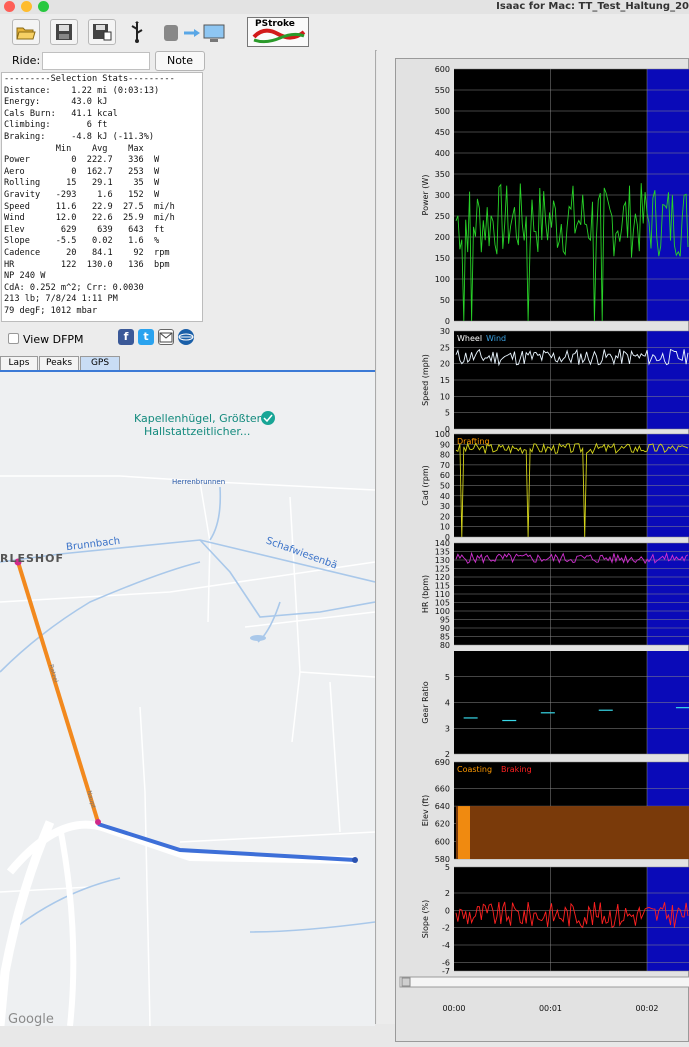 This screenshot has height=1047, width=689. What do you see at coordinates (445, 506) in the screenshot?
I see `plot-cadence-tick-label: 30` at bounding box center [445, 506].